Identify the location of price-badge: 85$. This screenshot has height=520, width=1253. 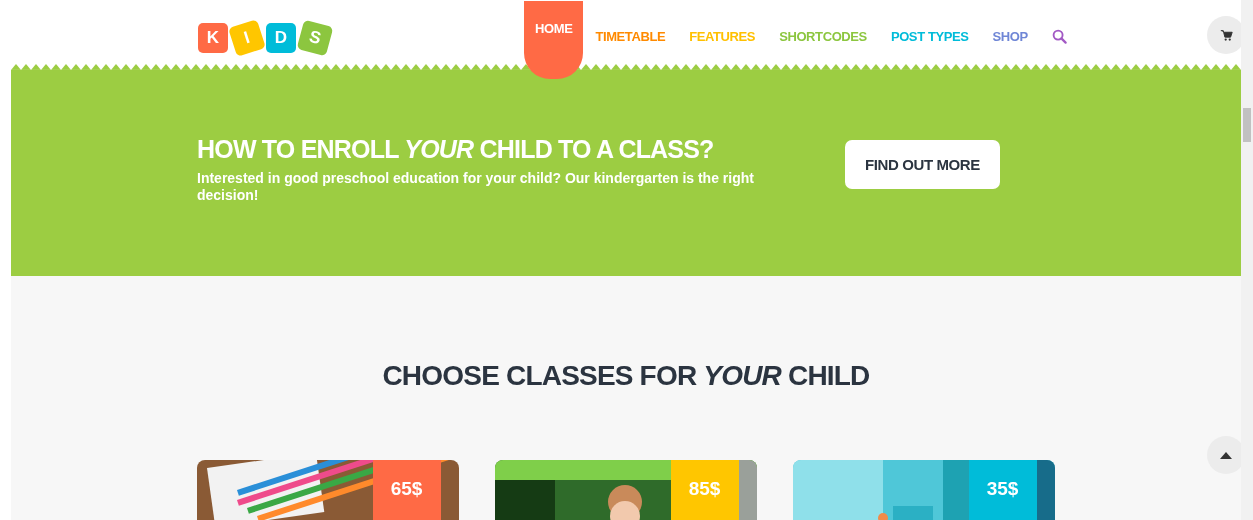
(704, 490).